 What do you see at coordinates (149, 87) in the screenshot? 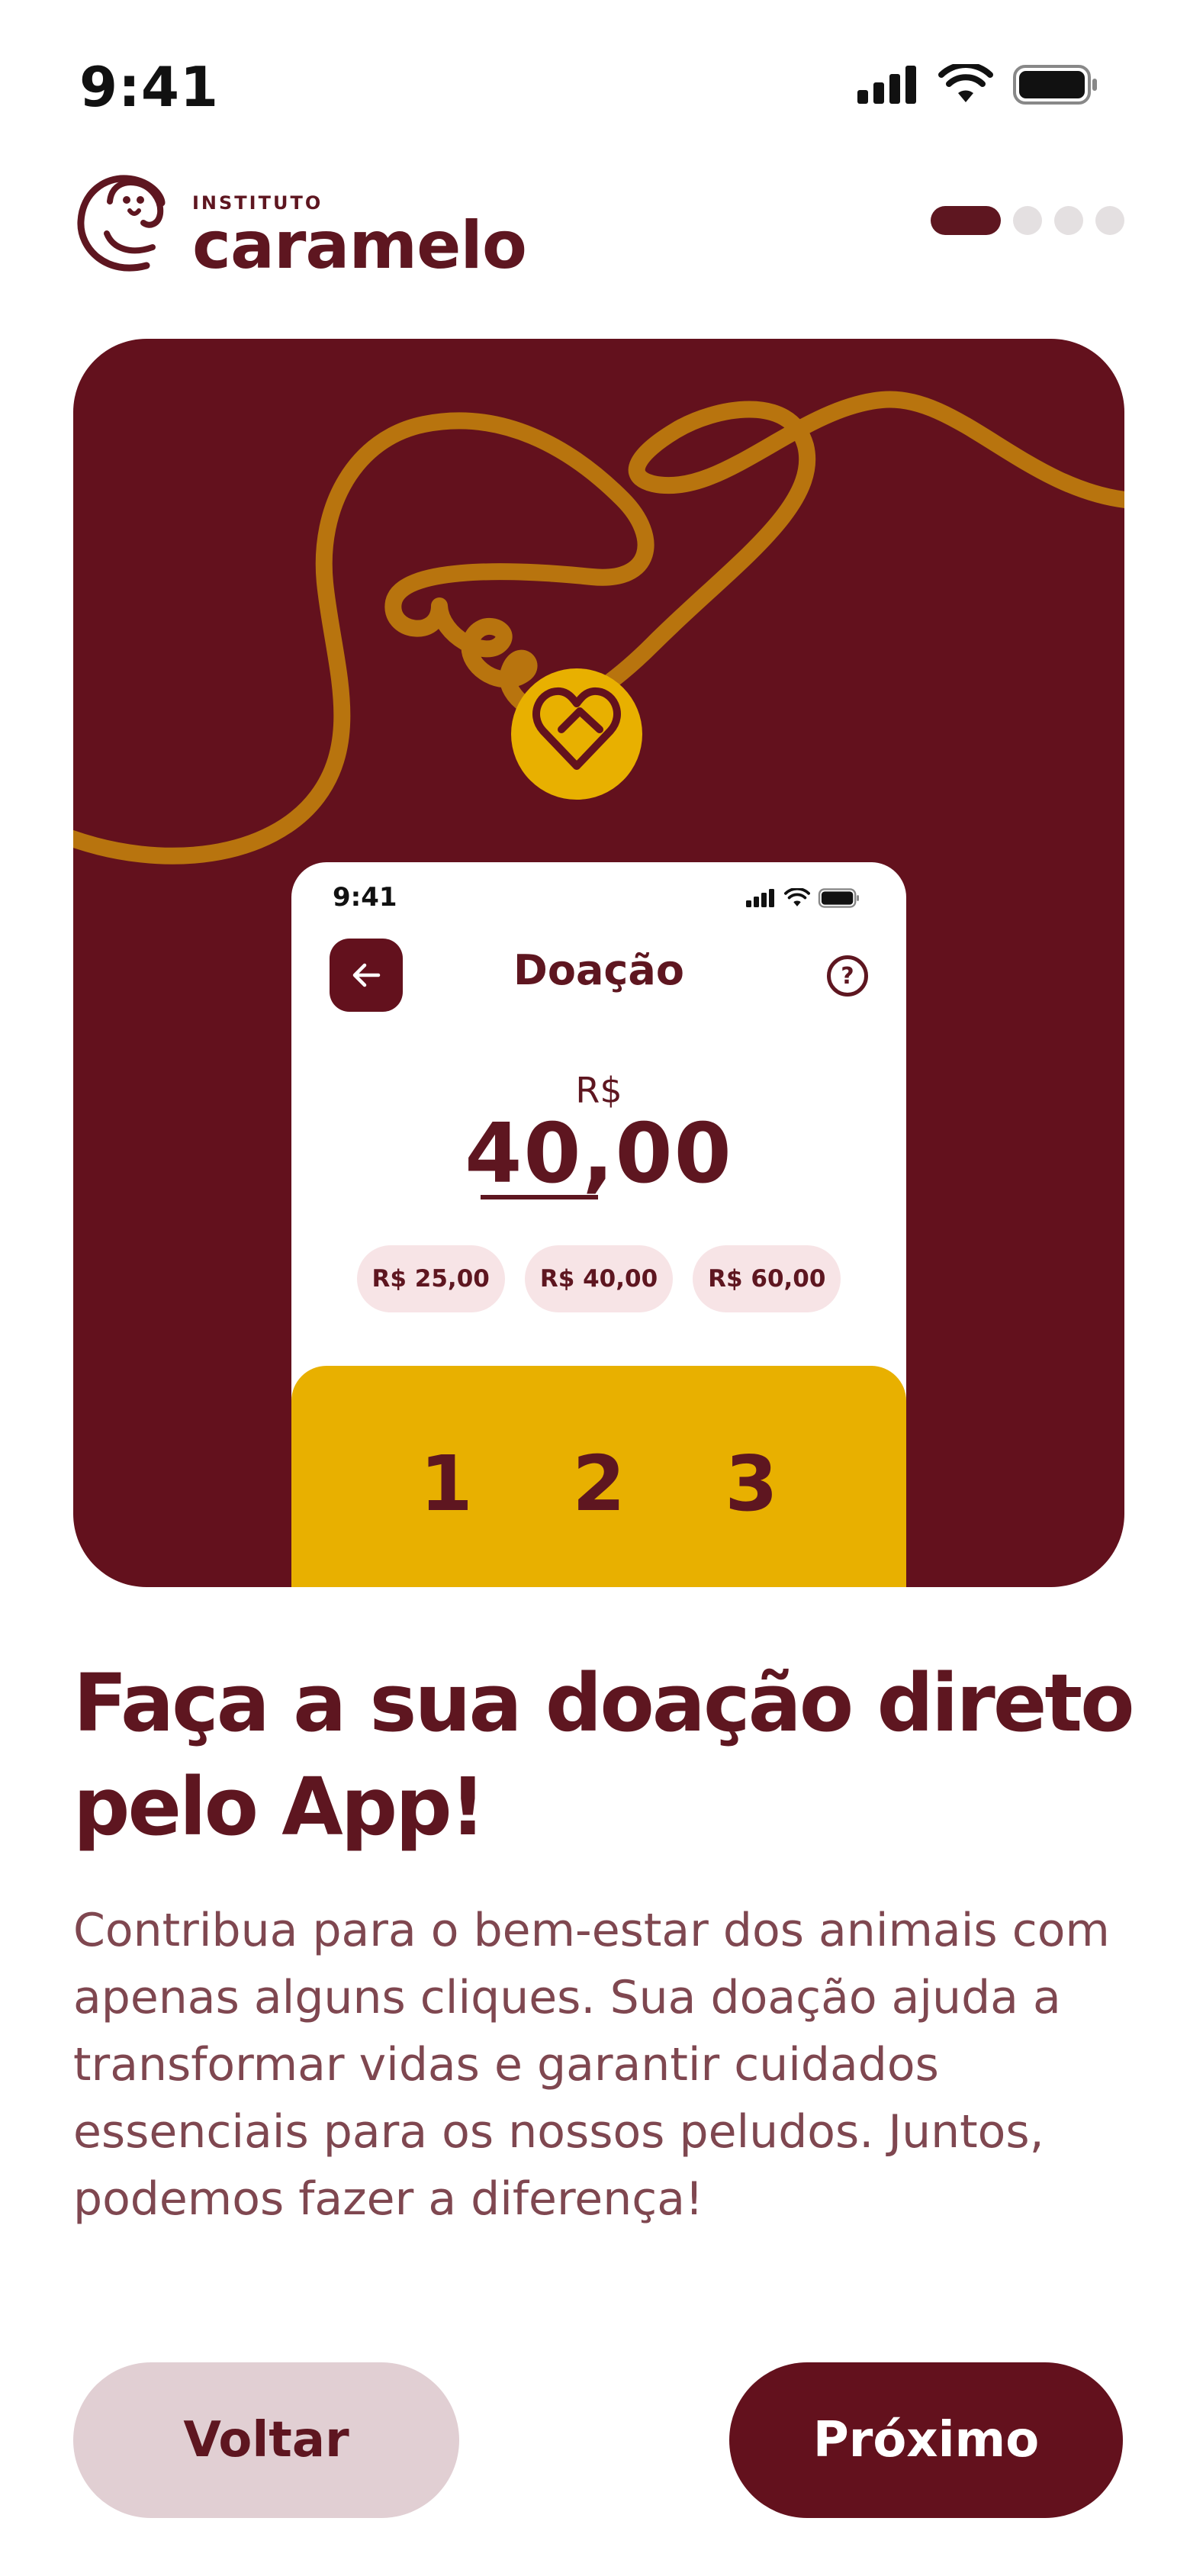
I see `status-time: 9:41` at bounding box center [149, 87].